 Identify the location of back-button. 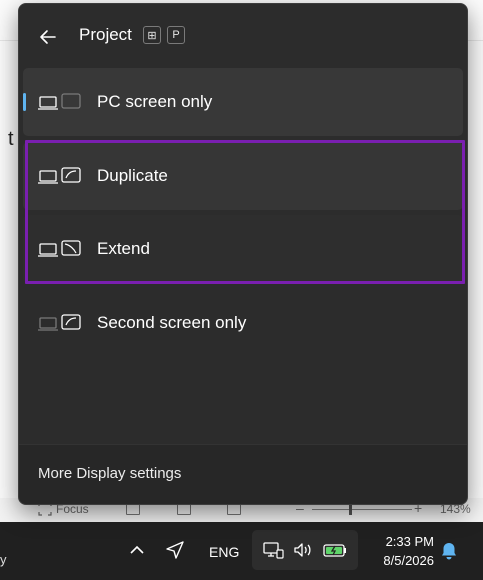
(48, 37).